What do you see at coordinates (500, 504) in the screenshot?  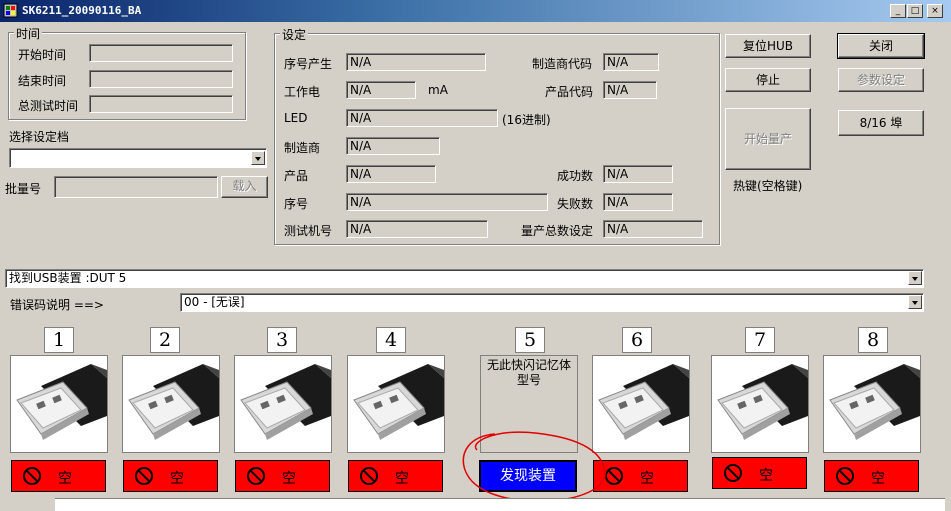 I see `background-window-strip` at bounding box center [500, 504].